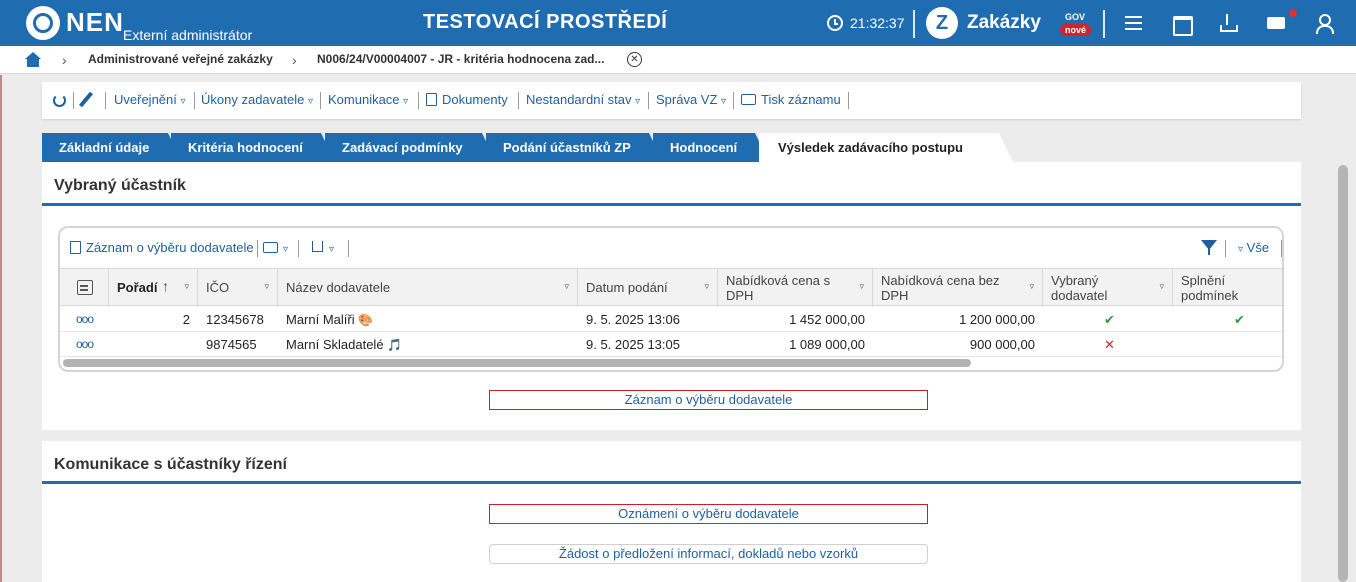  Describe the element at coordinates (791, 99) in the screenshot. I see `menu-tisk-zaznamu: Tisk záznamu` at that location.